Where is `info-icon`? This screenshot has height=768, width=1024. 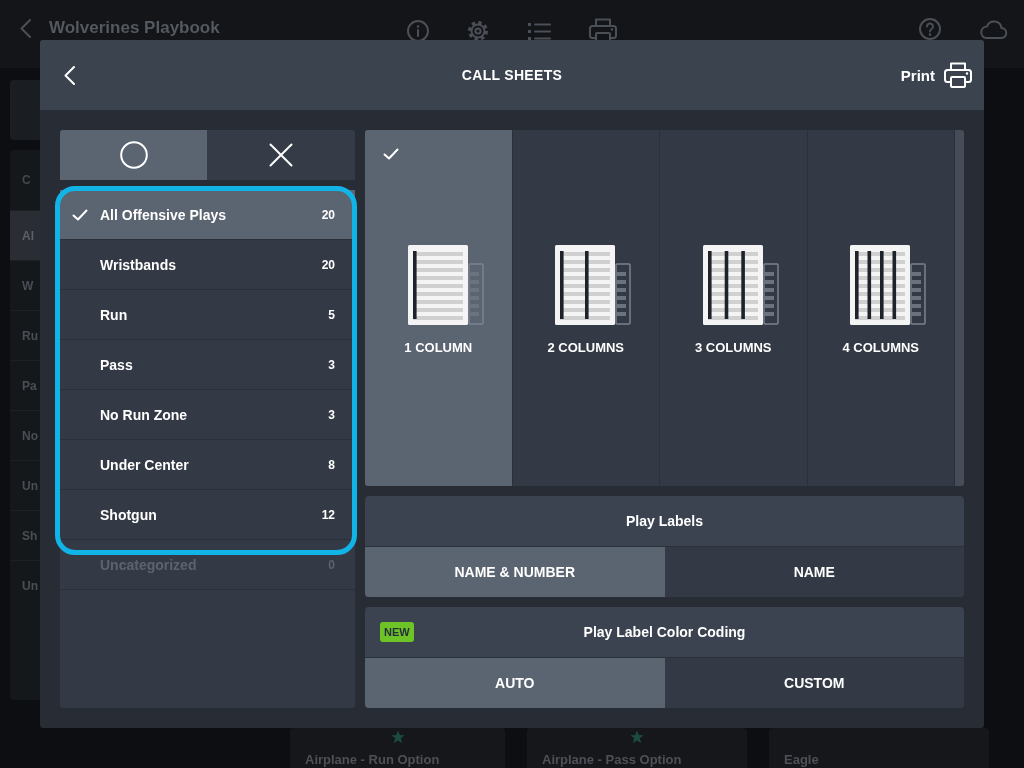 info-icon is located at coordinates (418, 31).